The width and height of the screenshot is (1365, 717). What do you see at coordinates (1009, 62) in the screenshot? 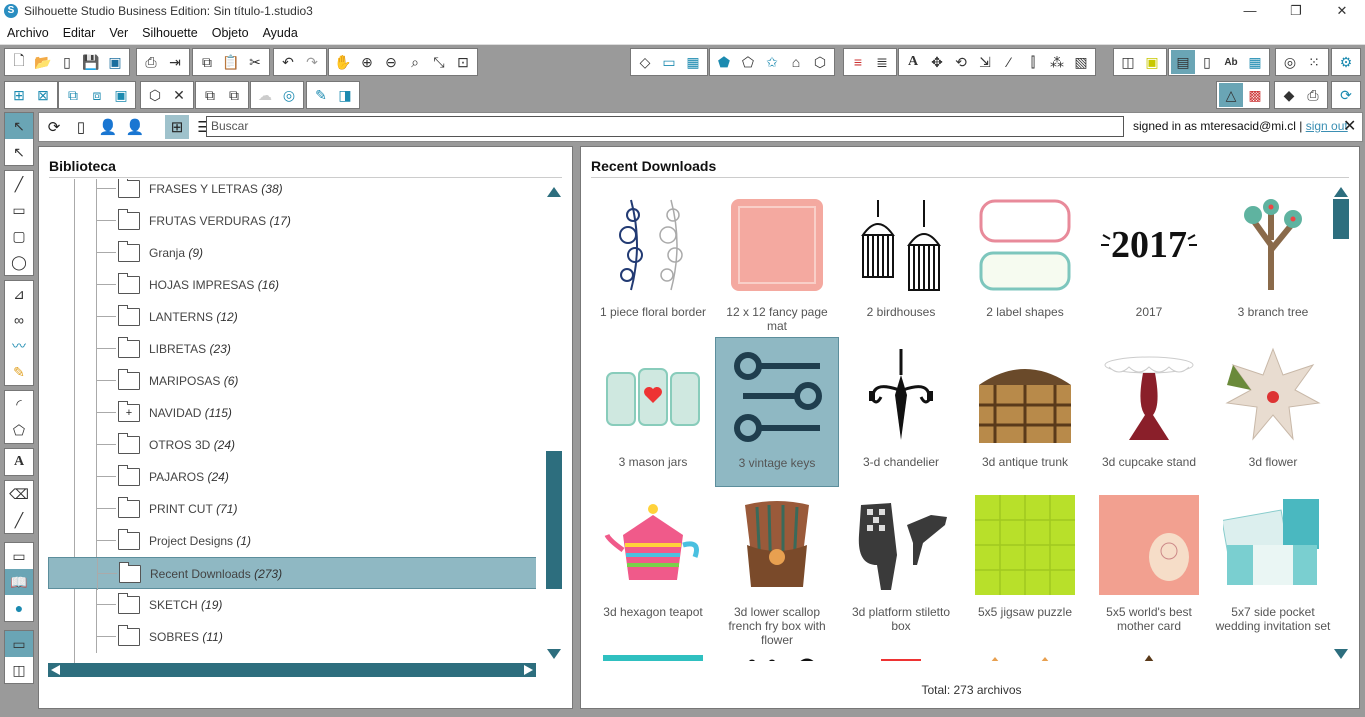
I see `shear-icon: ⁄` at bounding box center [1009, 62].